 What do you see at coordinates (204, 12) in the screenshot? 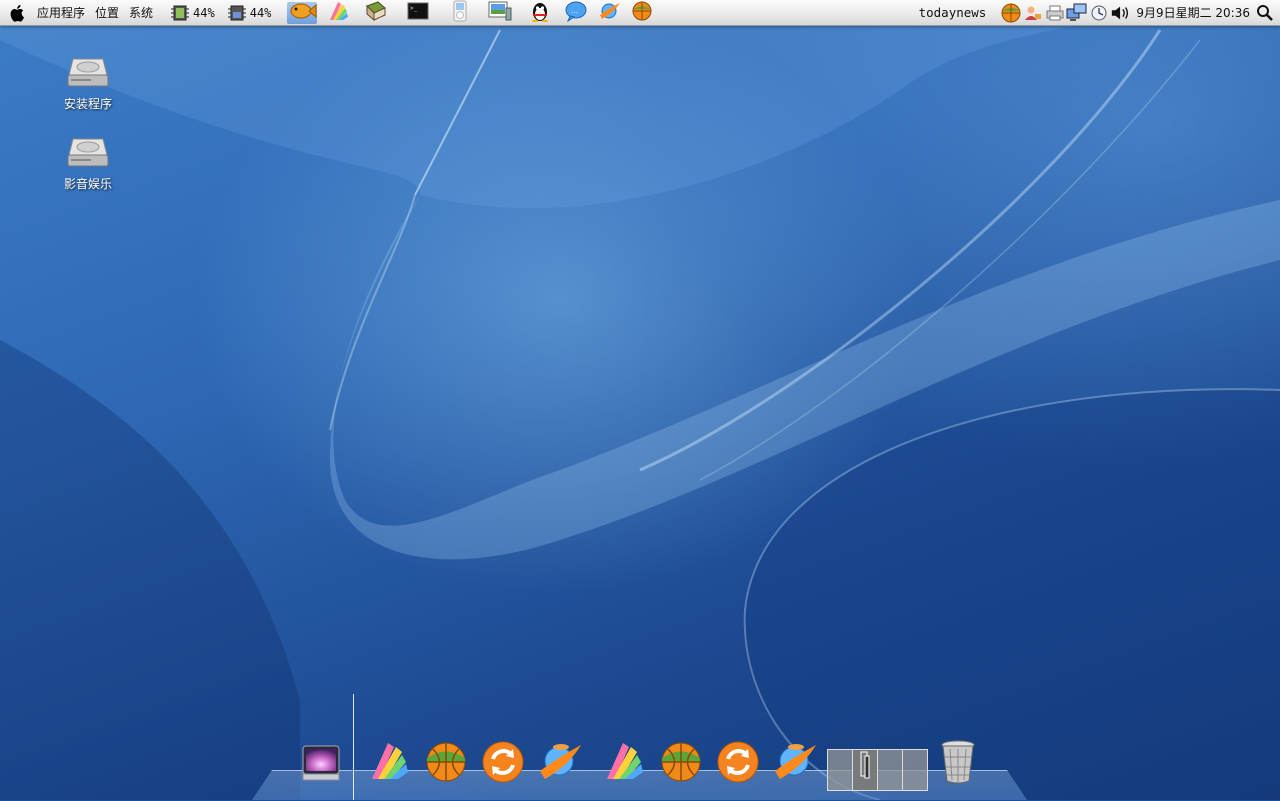
I see `cpu-value: 44%` at bounding box center [204, 12].